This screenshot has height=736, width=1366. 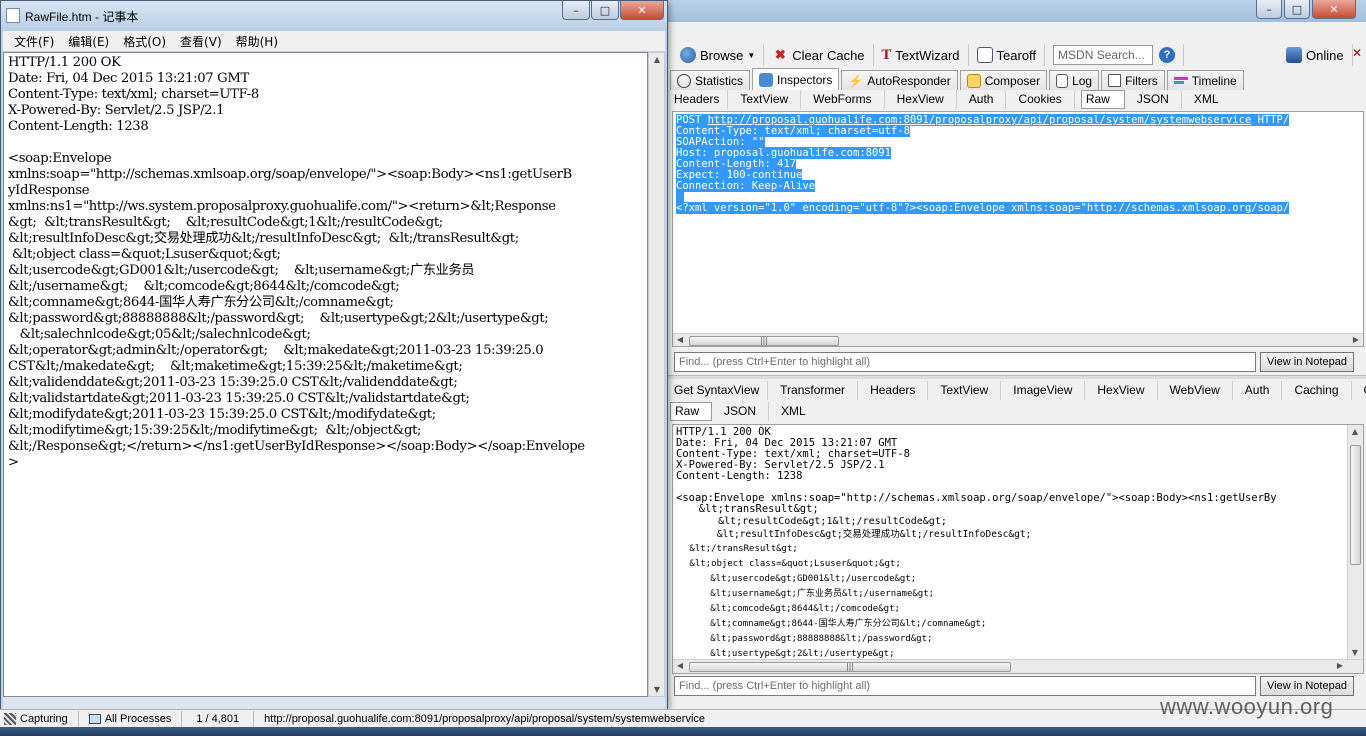 What do you see at coordinates (899, 80) in the screenshot?
I see `tab-autoresponder: ⚡ AutoResponder` at bounding box center [899, 80].